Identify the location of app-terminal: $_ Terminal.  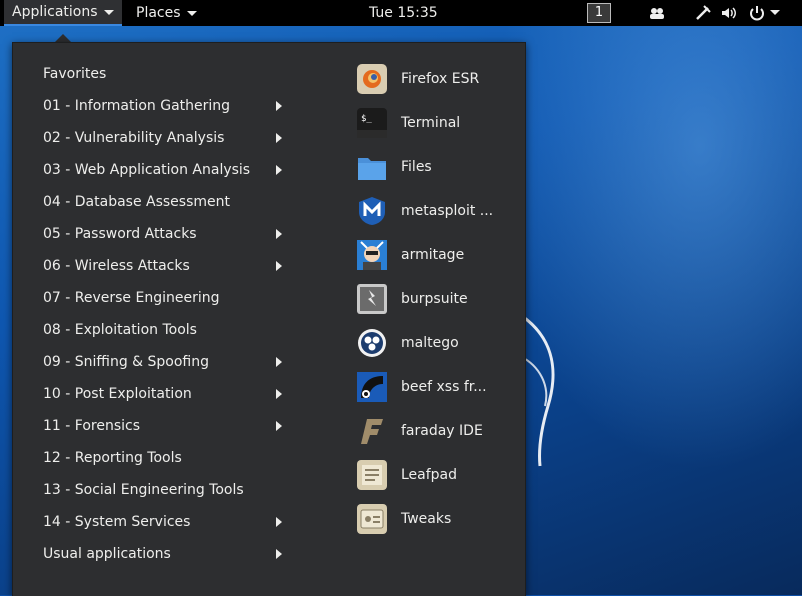
(437, 123).